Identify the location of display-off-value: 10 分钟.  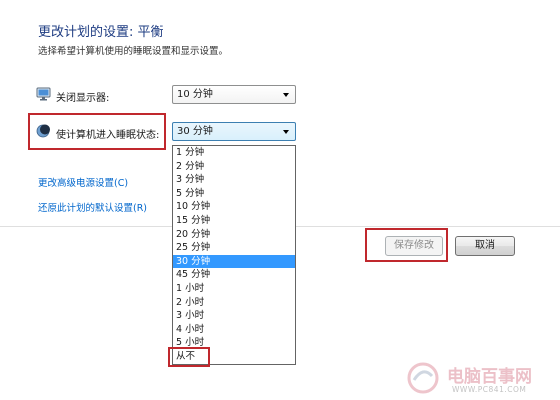
(195, 94).